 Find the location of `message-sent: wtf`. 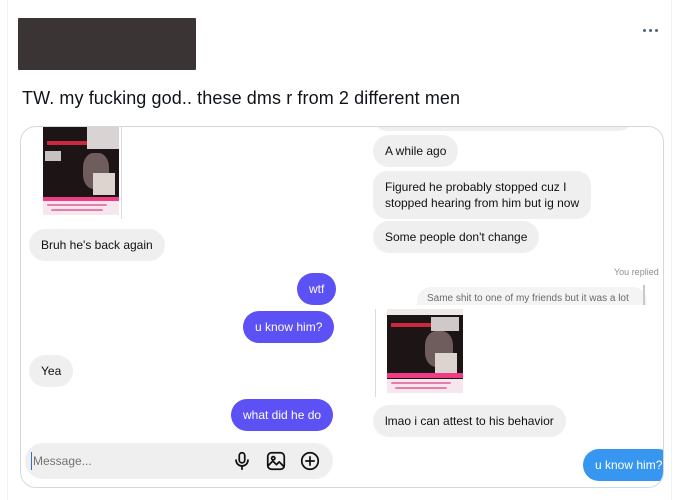

message-sent: wtf is located at coordinates (317, 289).